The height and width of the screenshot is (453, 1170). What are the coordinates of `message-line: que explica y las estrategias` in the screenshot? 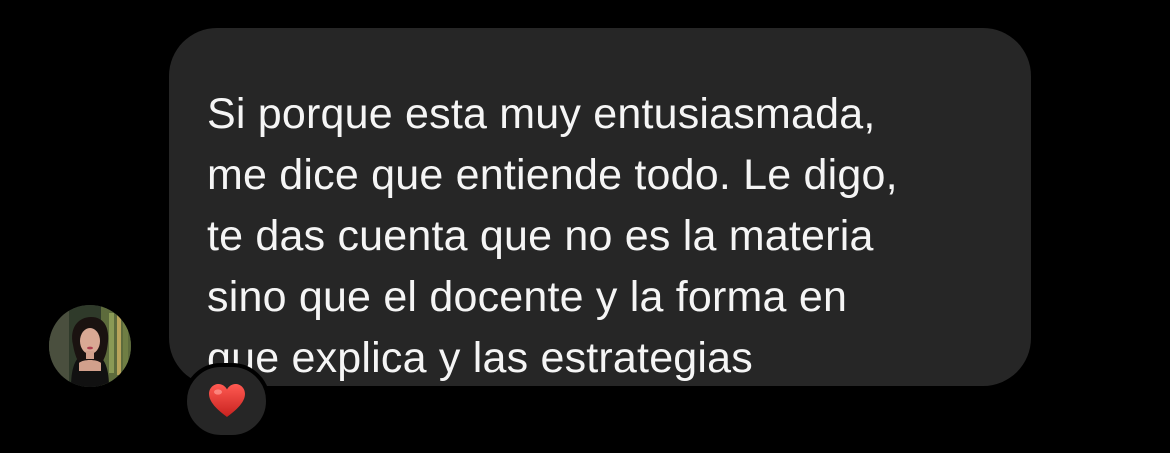 It's located at (480, 358).